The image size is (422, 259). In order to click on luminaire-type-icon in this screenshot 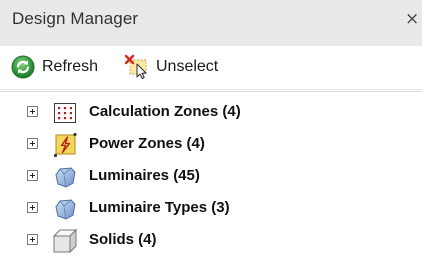, I will do `click(65, 209)`.